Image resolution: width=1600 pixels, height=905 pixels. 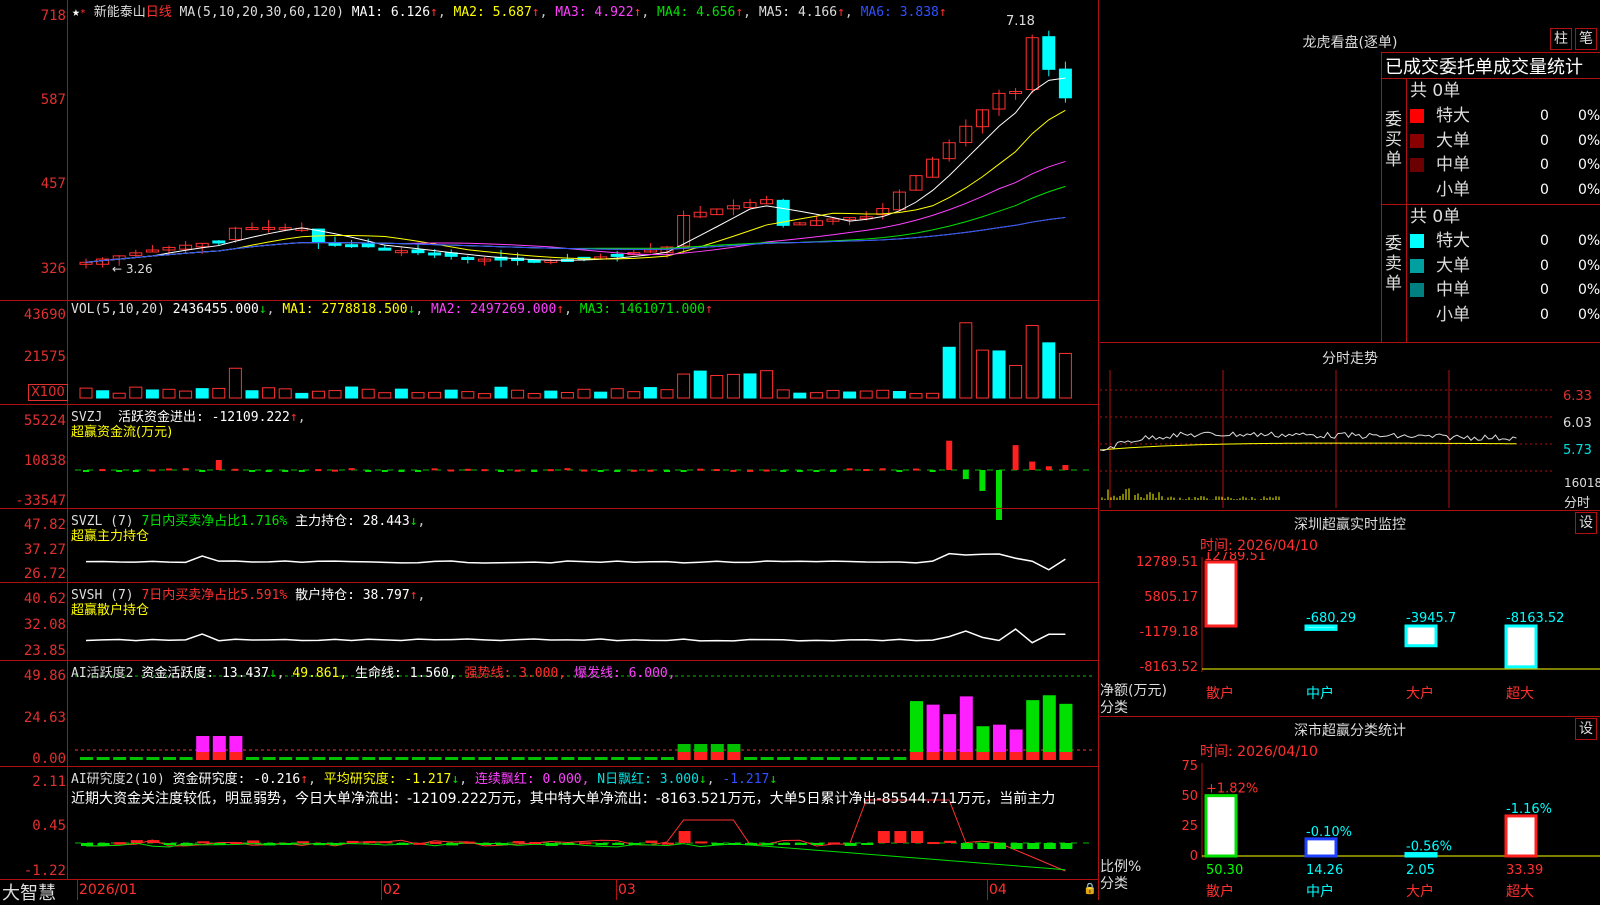 I want to click on app-logo: 大智慧, so click(x=29, y=893).